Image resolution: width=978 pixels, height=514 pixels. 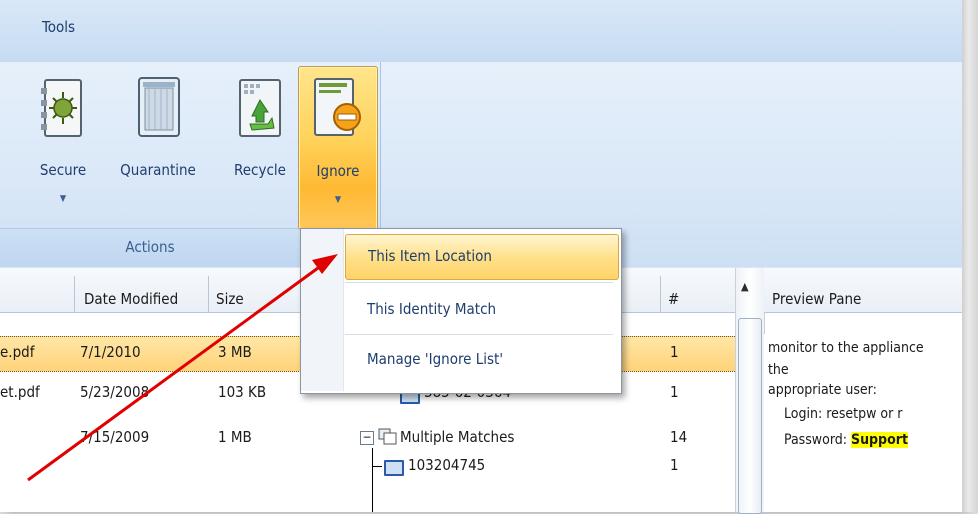 I want to click on annotation-arrow-icon, so click(x=182, y=368).